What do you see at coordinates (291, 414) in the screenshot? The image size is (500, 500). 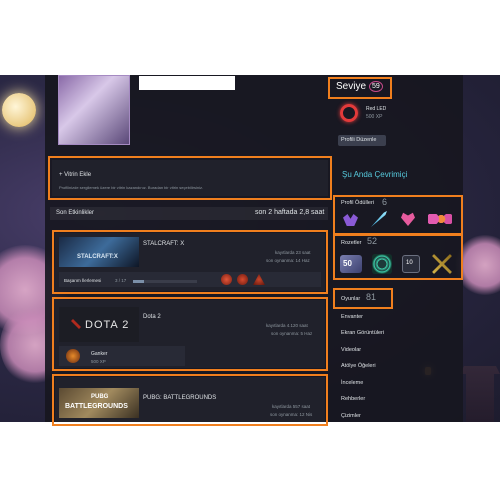 I see `game-last-played: son oynanma: 12 Nis` at bounding box center [291, 414].